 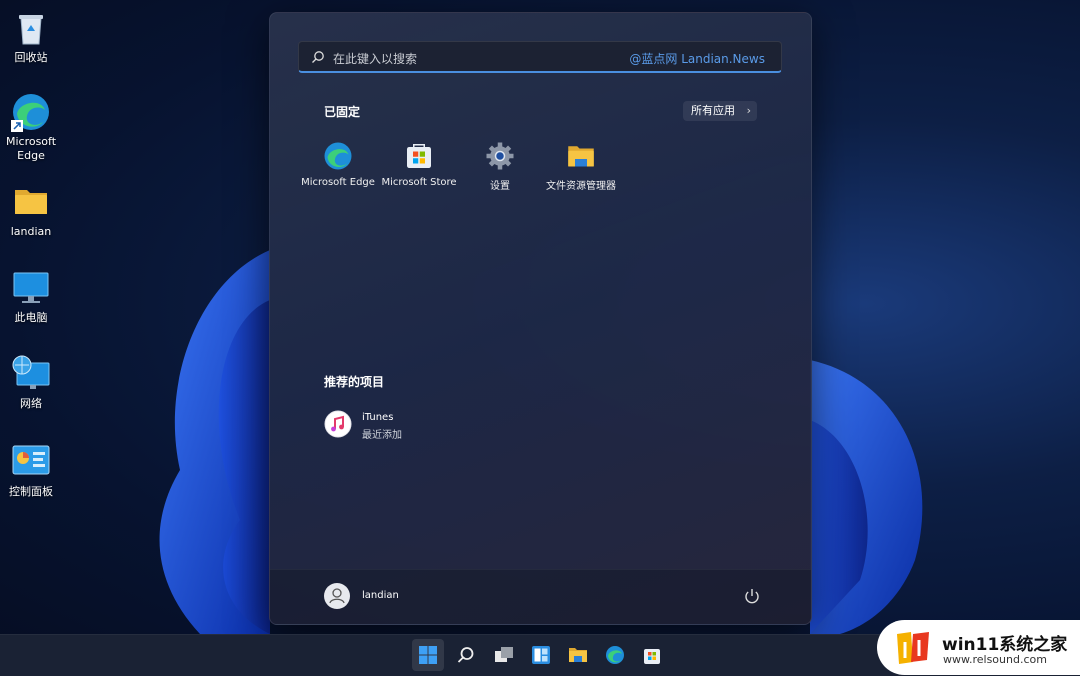 What do you see at coordinates (995, 659) in the screenshot?
I see `site-badge-url: www.relsound.com` at bounding box center [995, 659].